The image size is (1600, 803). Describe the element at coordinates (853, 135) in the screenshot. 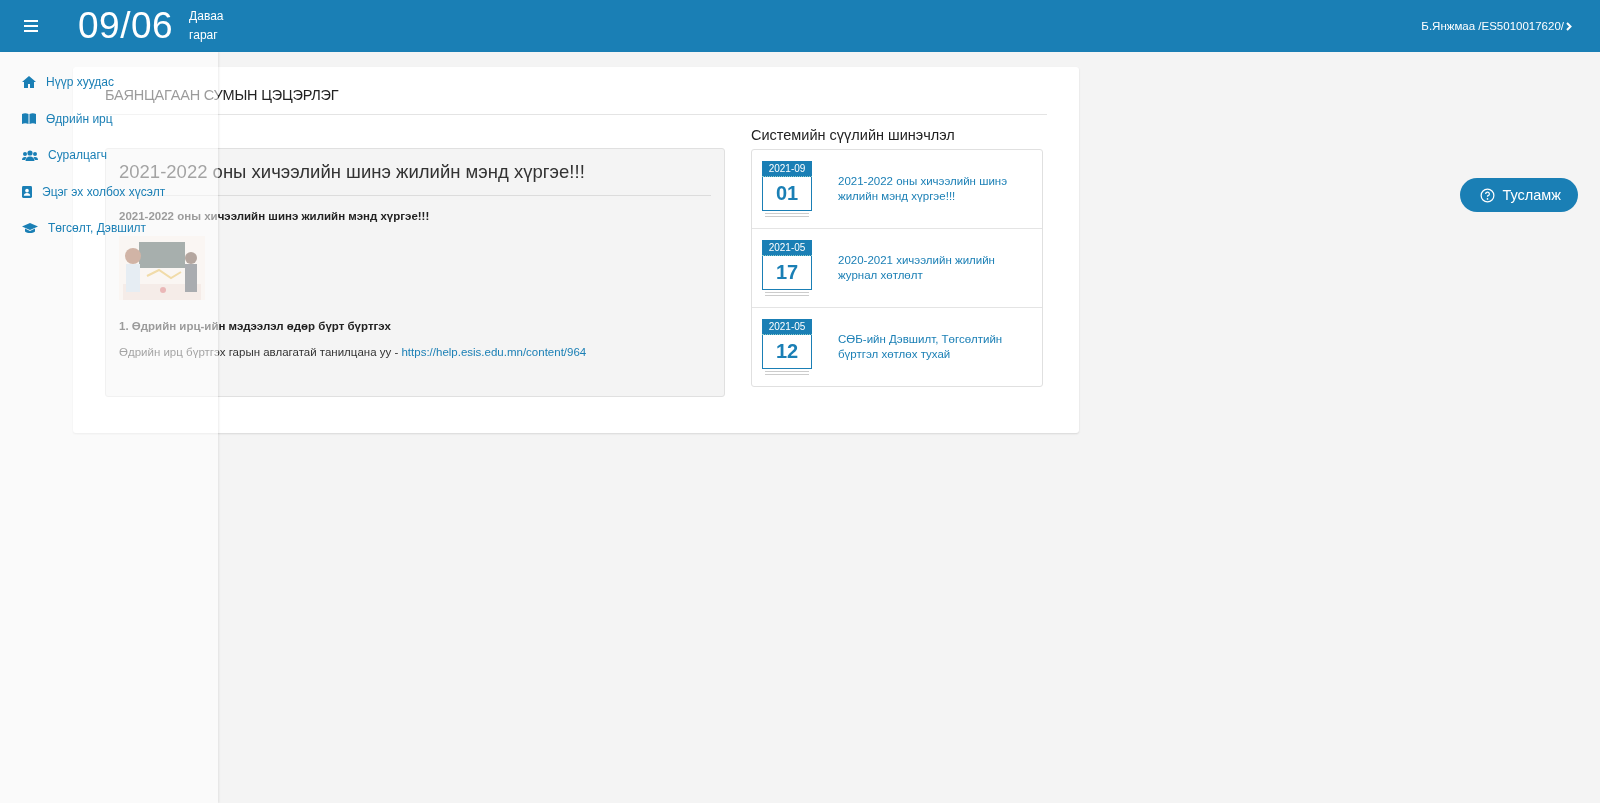

I see `updates-heading: Системийн сүүлийн шинэчлэл` at that location.